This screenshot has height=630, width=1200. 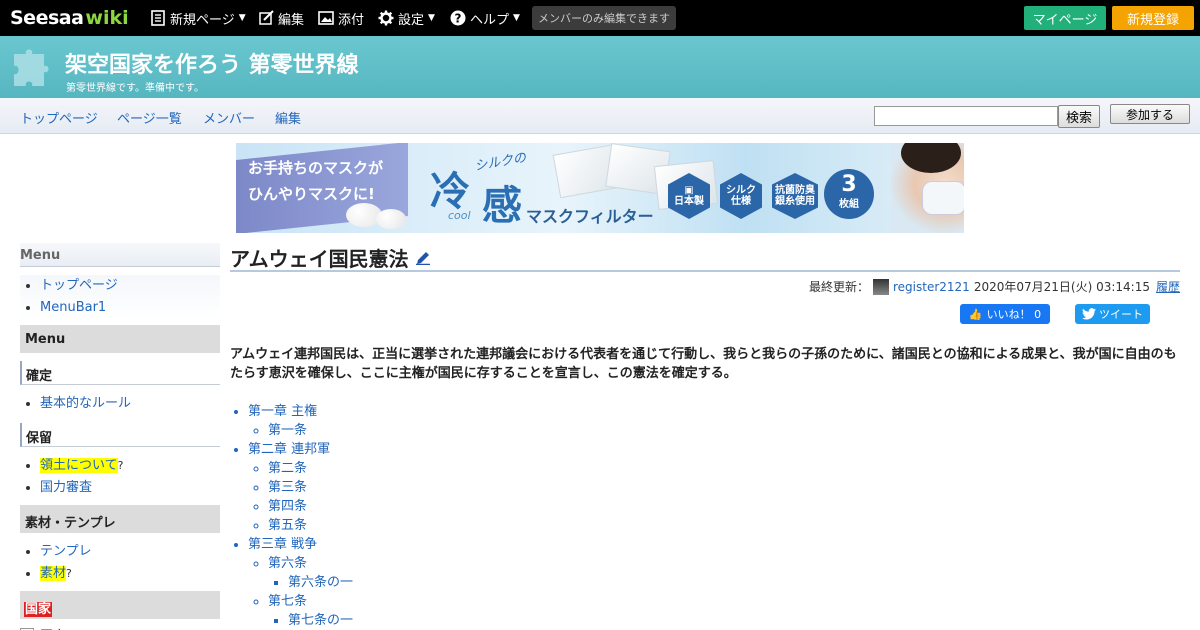 I want to click on list-item: 第五条, so click(x=724, y=525).